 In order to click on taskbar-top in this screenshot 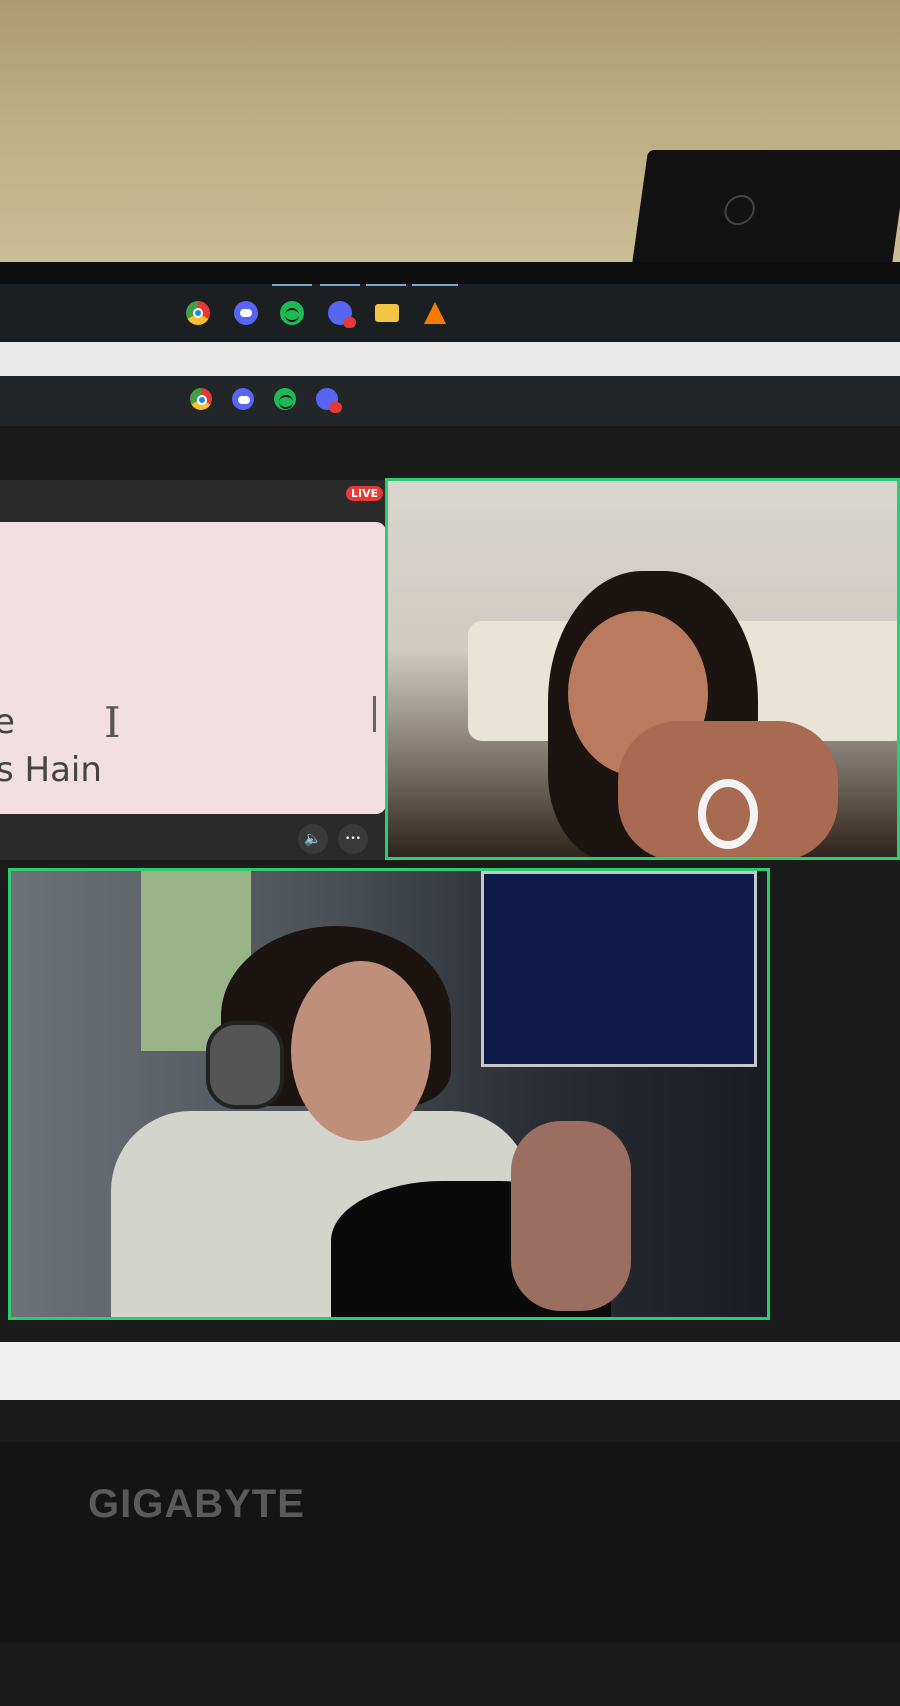, I will do `click(450, 313)`.